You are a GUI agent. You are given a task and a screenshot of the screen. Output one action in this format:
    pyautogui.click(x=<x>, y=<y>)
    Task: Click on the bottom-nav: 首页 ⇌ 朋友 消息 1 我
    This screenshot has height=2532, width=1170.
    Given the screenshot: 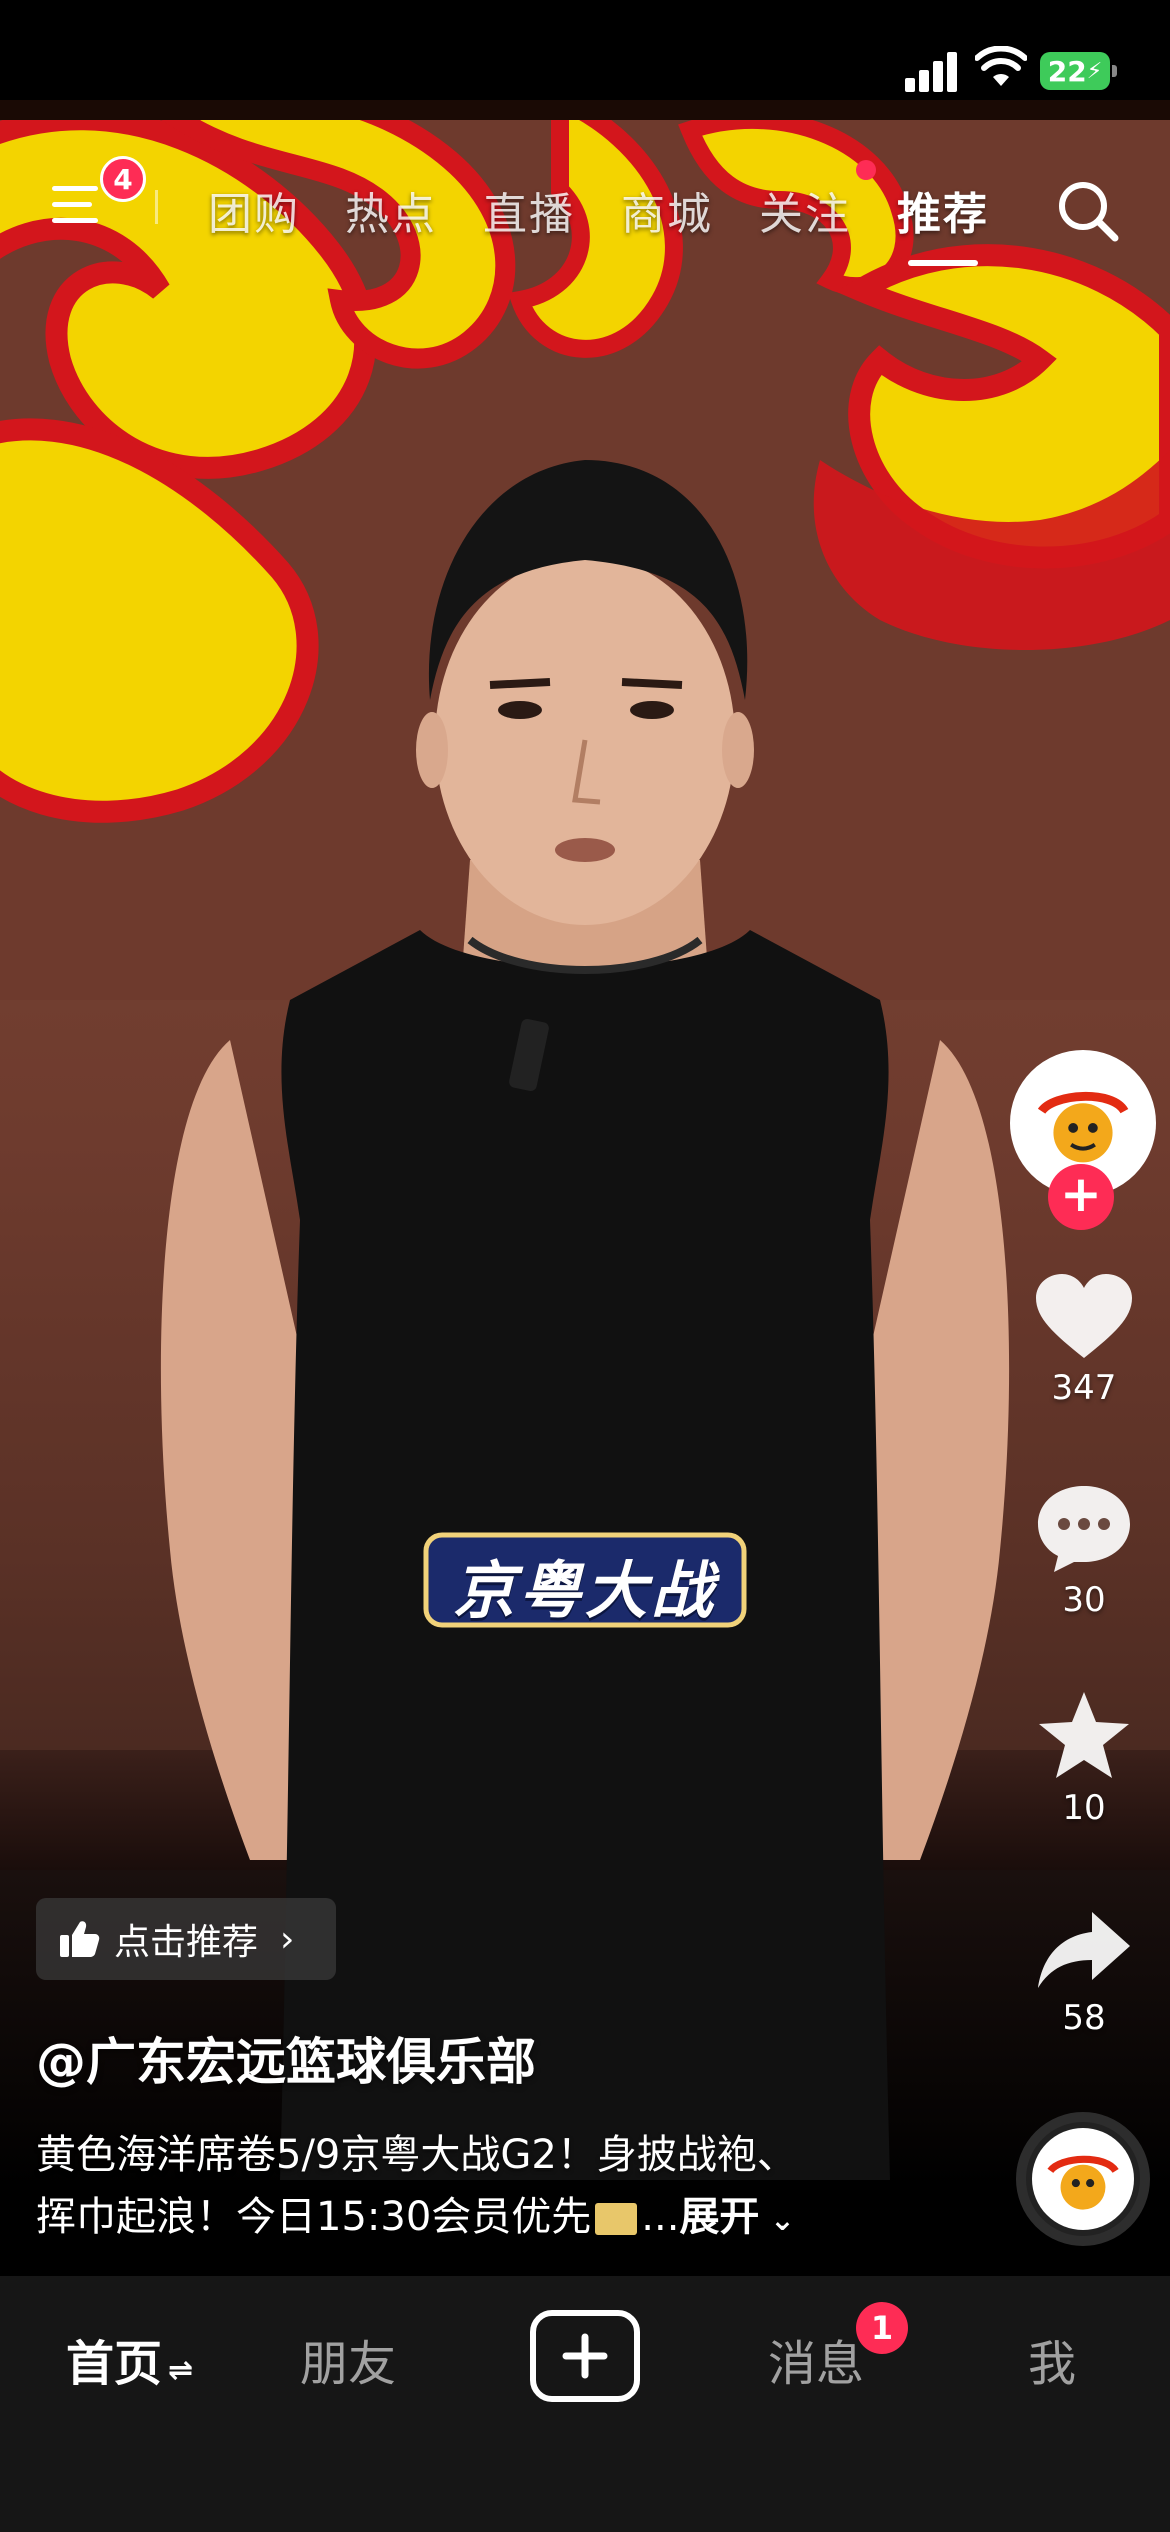 What is the action you would take?
    pyautogui.click(x=585, y=2404)
    